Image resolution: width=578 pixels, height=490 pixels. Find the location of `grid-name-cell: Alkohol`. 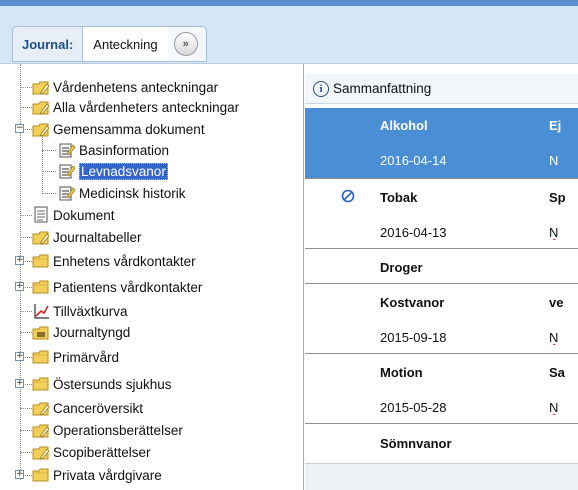

grid-name-cell: Alkohol is located at coordinates (404, 125).